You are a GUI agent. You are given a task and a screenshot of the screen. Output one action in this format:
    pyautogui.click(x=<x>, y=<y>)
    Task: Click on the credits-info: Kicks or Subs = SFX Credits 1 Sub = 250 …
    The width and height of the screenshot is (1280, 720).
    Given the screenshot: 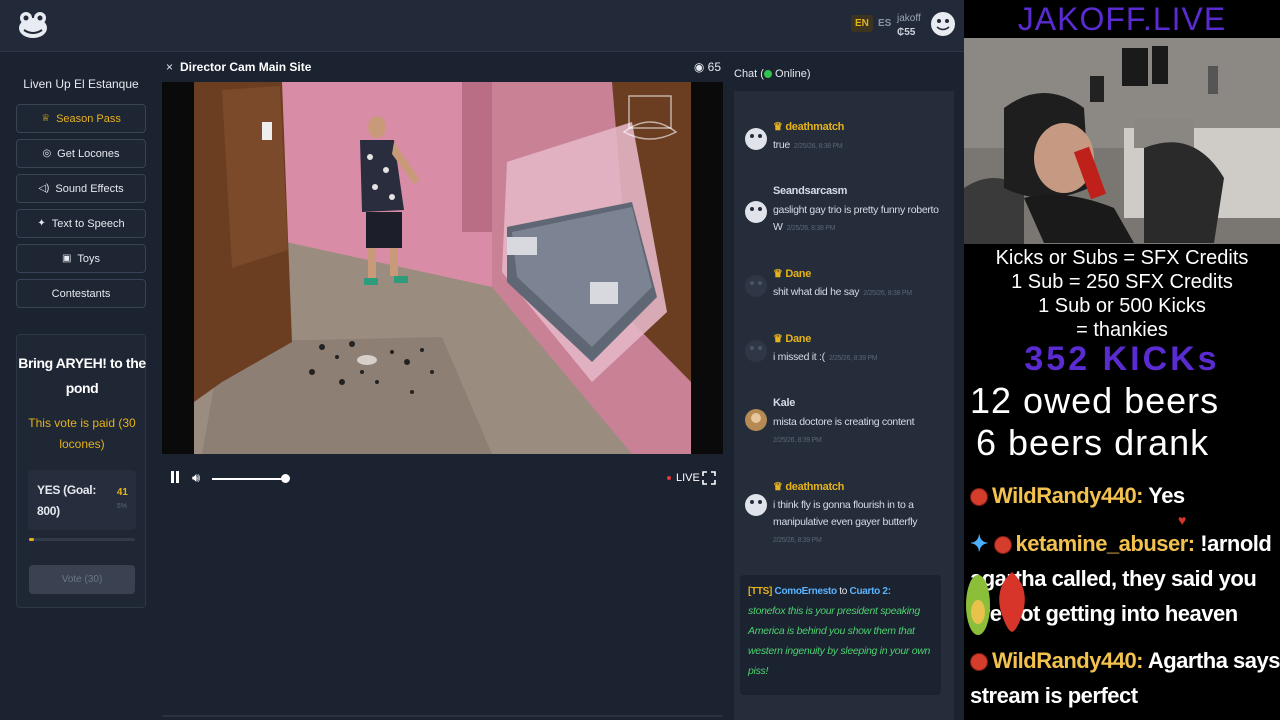 What is the action you would take?
    pyautogui.click(x=1122, y=294)
    